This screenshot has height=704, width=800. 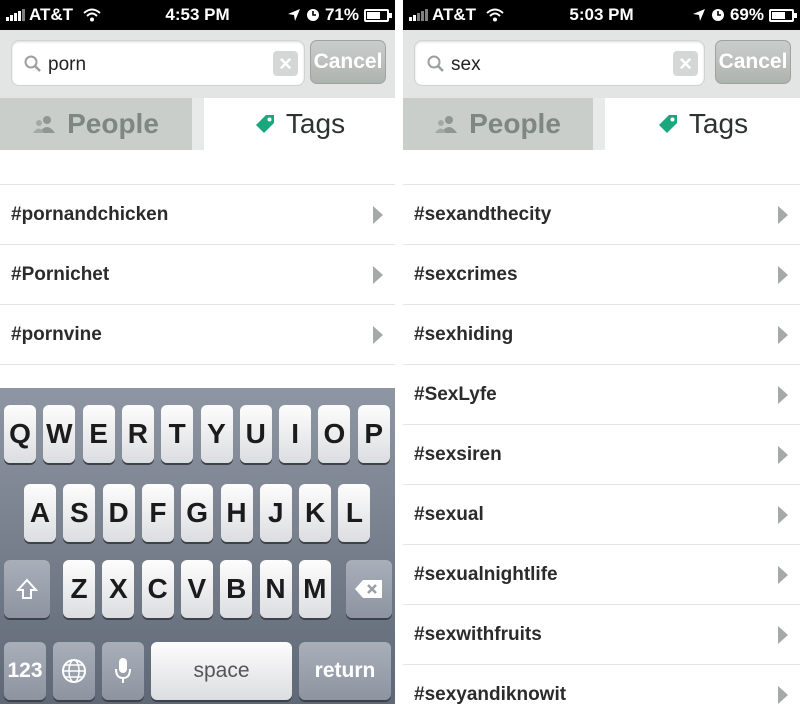 What do you see at coordinates (60, 274) in the screenshot?
I see `tag-result-label: #Pornichet` at bounding box center [60, 274].